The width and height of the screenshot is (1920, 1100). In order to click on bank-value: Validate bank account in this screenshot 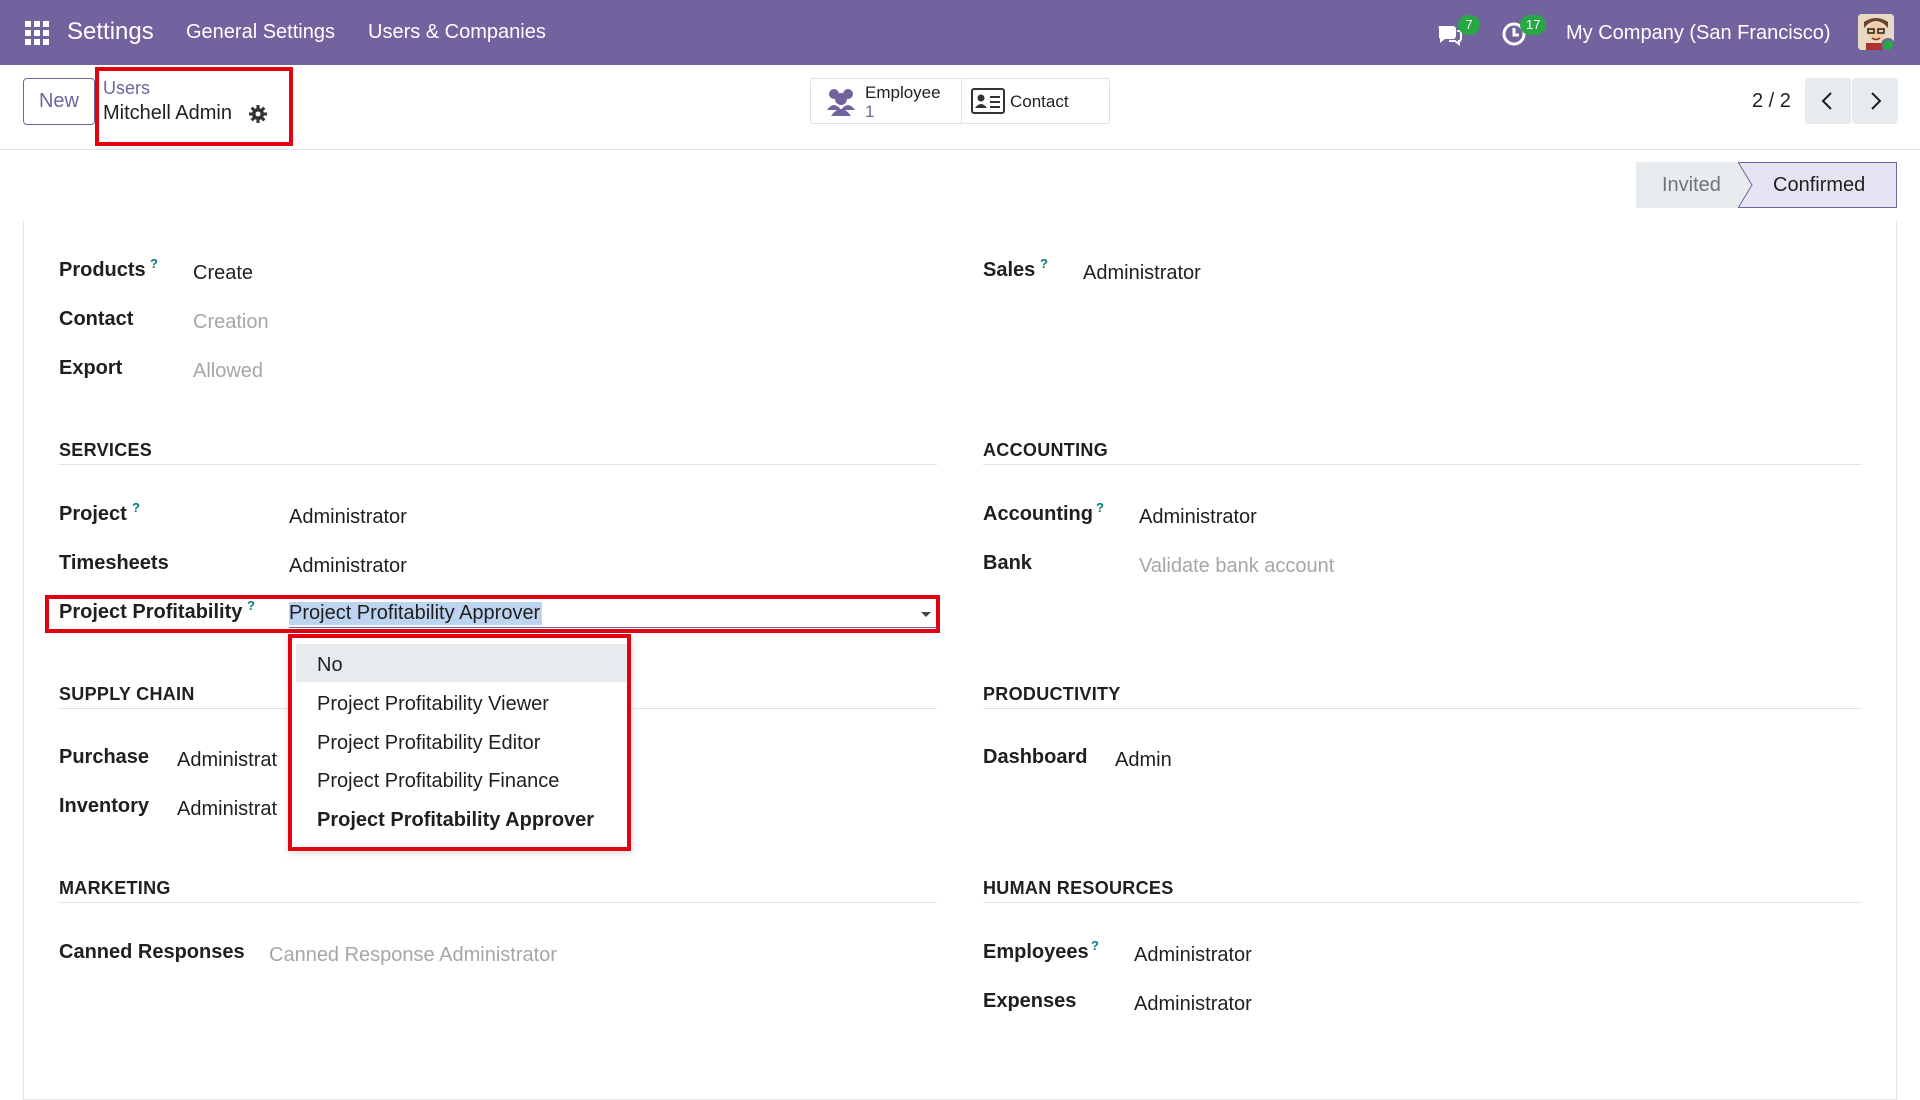, I will do `click(1236, 566)`.